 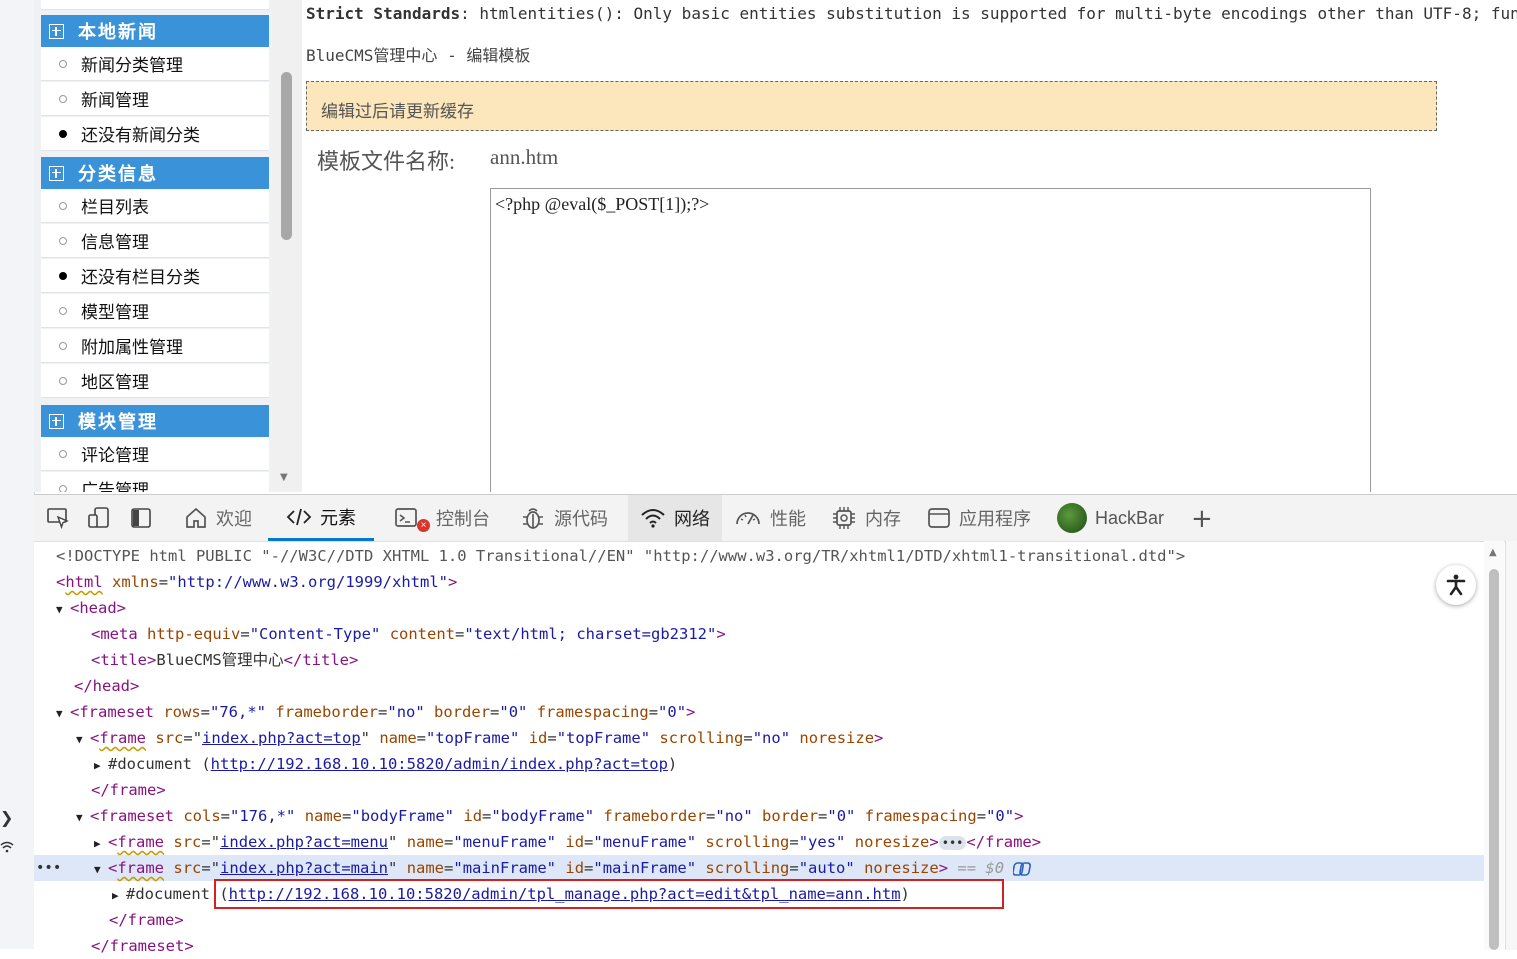 I want to click on menu-item-info-manage: 信息管理, so click(x=155, y=241).